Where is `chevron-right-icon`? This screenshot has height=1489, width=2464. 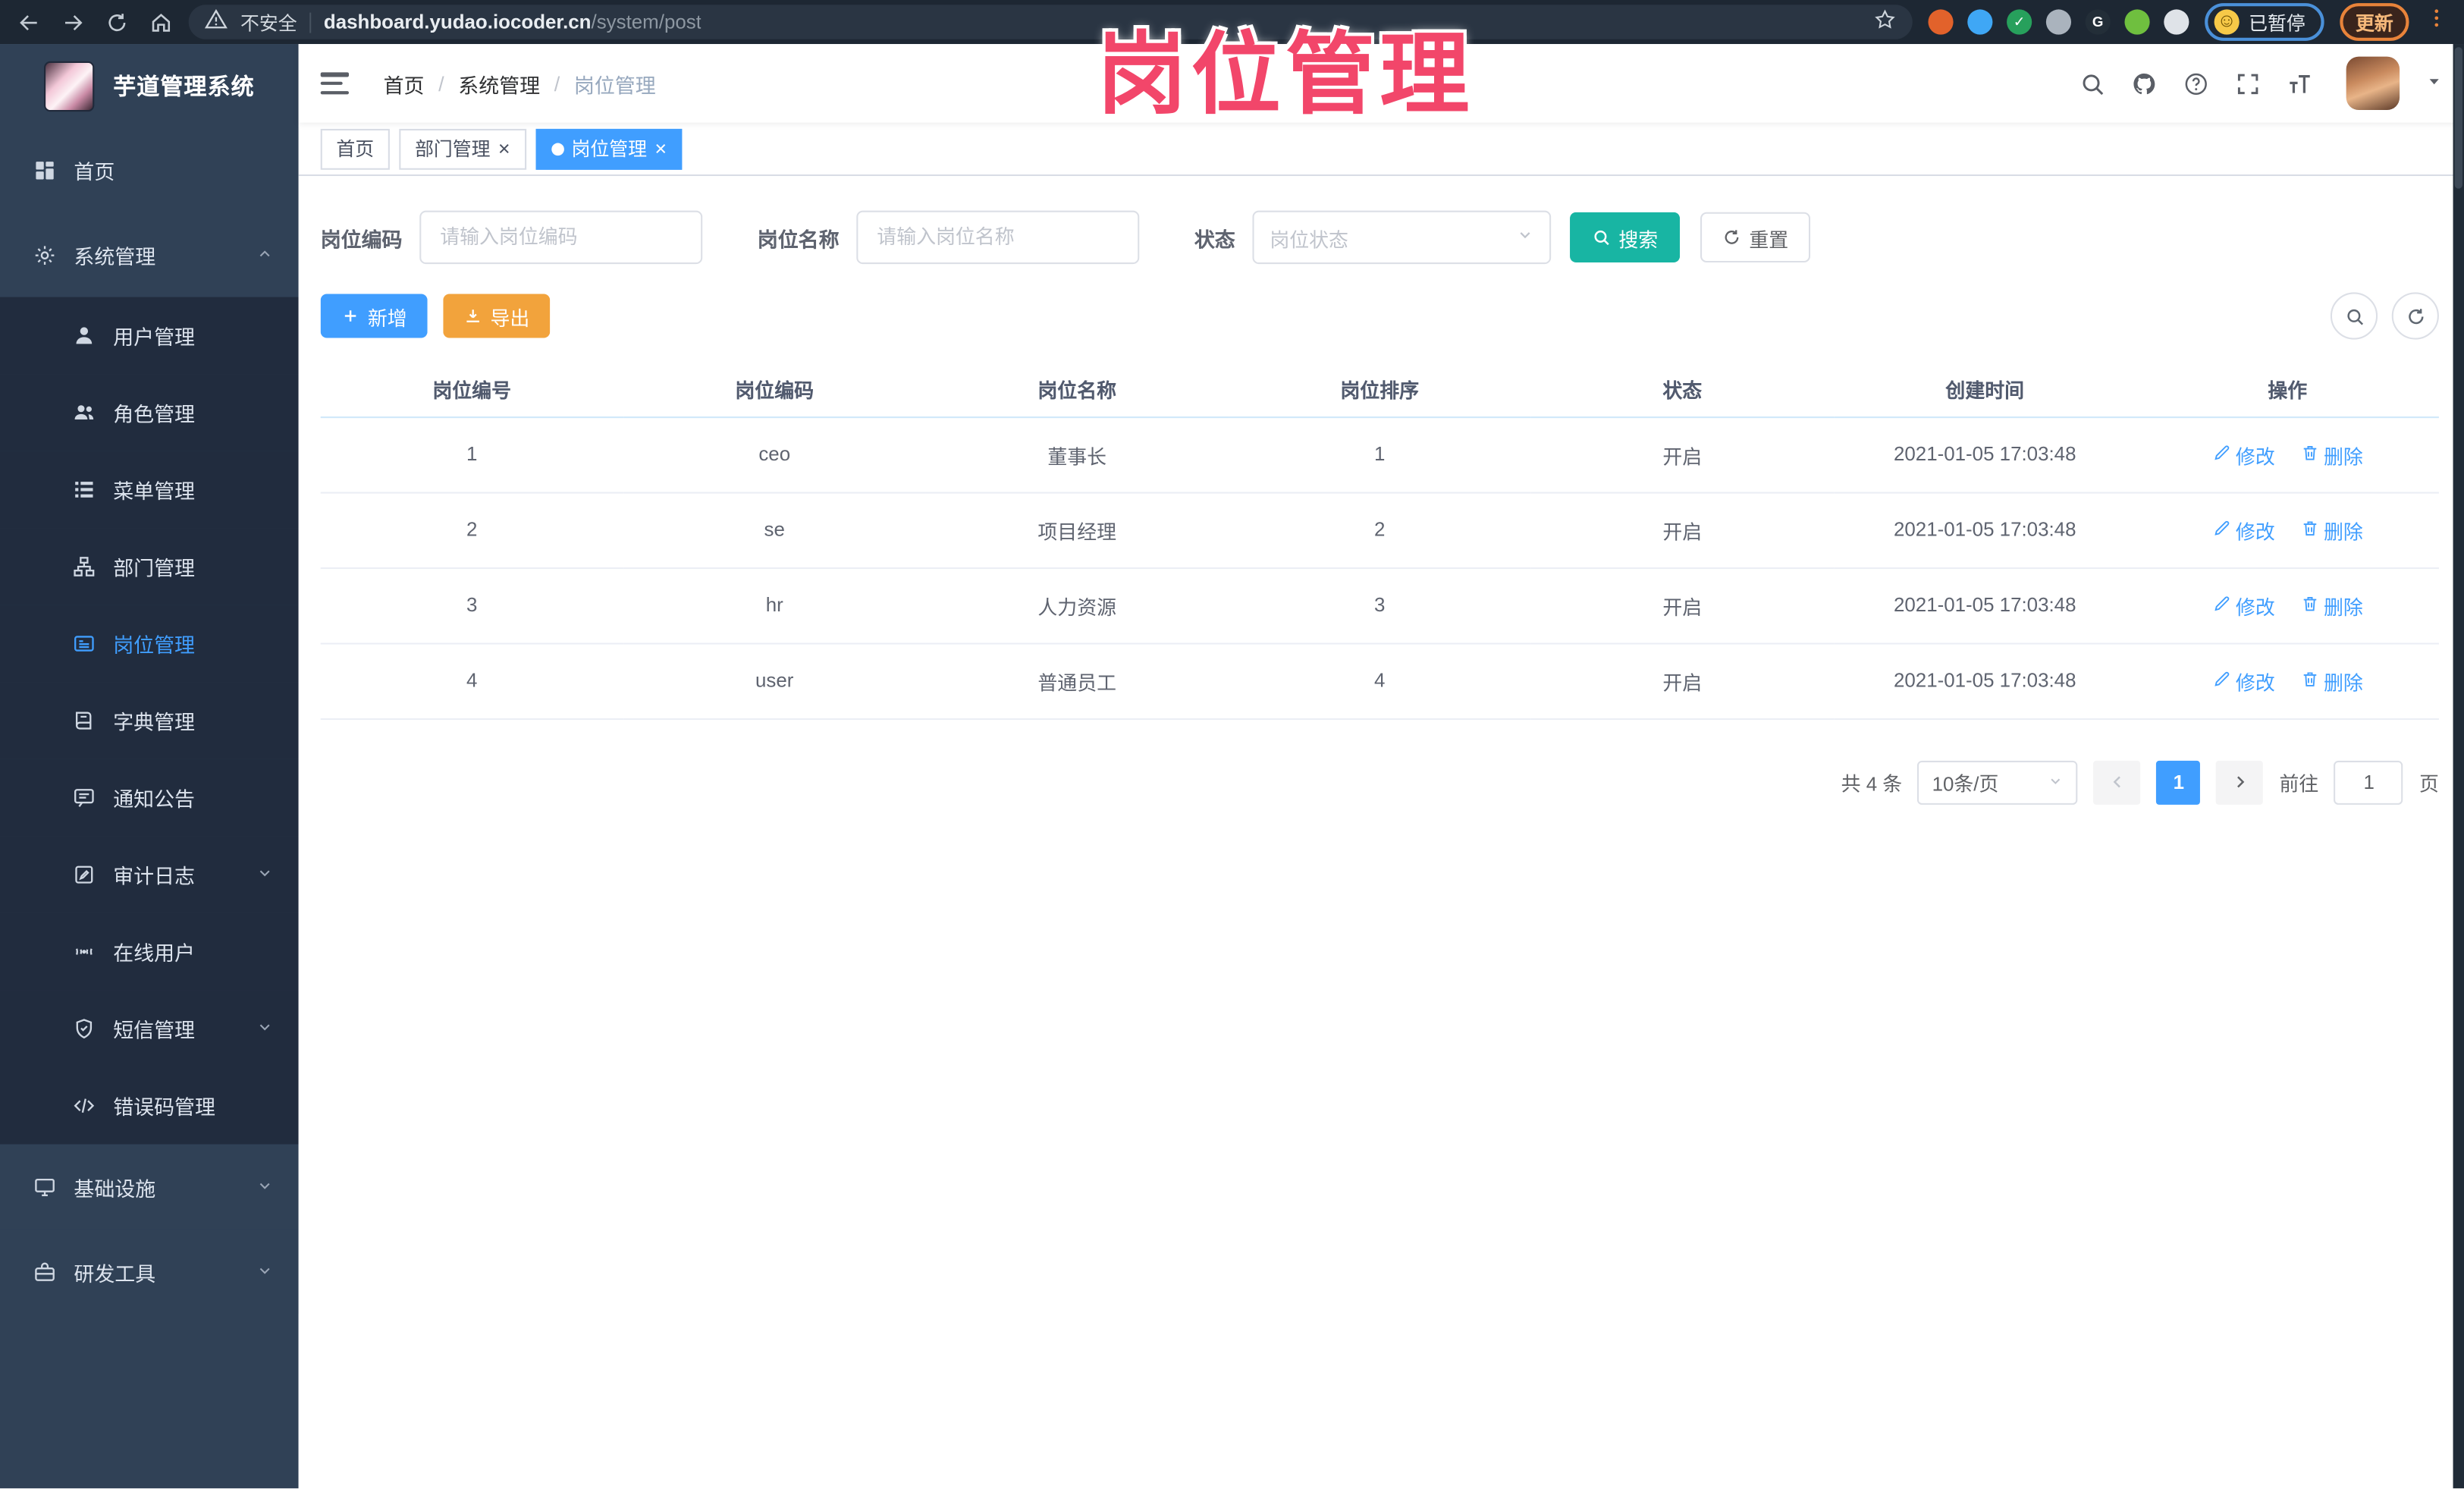 chevron-right-icon is located at coordinates (2240, 782).